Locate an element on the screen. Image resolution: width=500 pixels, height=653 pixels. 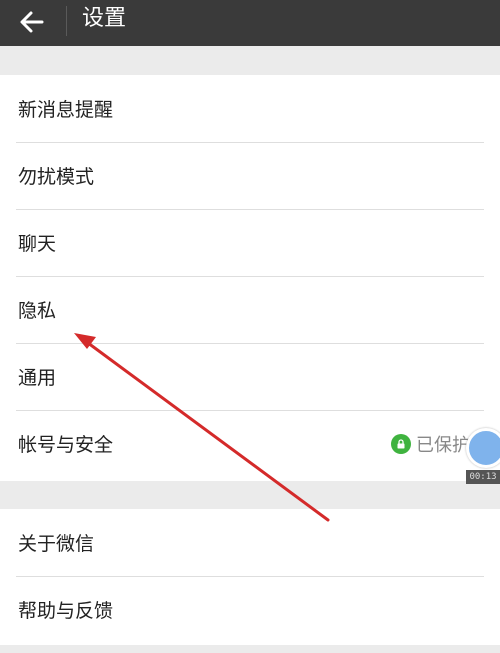
settings-item-label: 隐私 is located at coordinates (37, 311).